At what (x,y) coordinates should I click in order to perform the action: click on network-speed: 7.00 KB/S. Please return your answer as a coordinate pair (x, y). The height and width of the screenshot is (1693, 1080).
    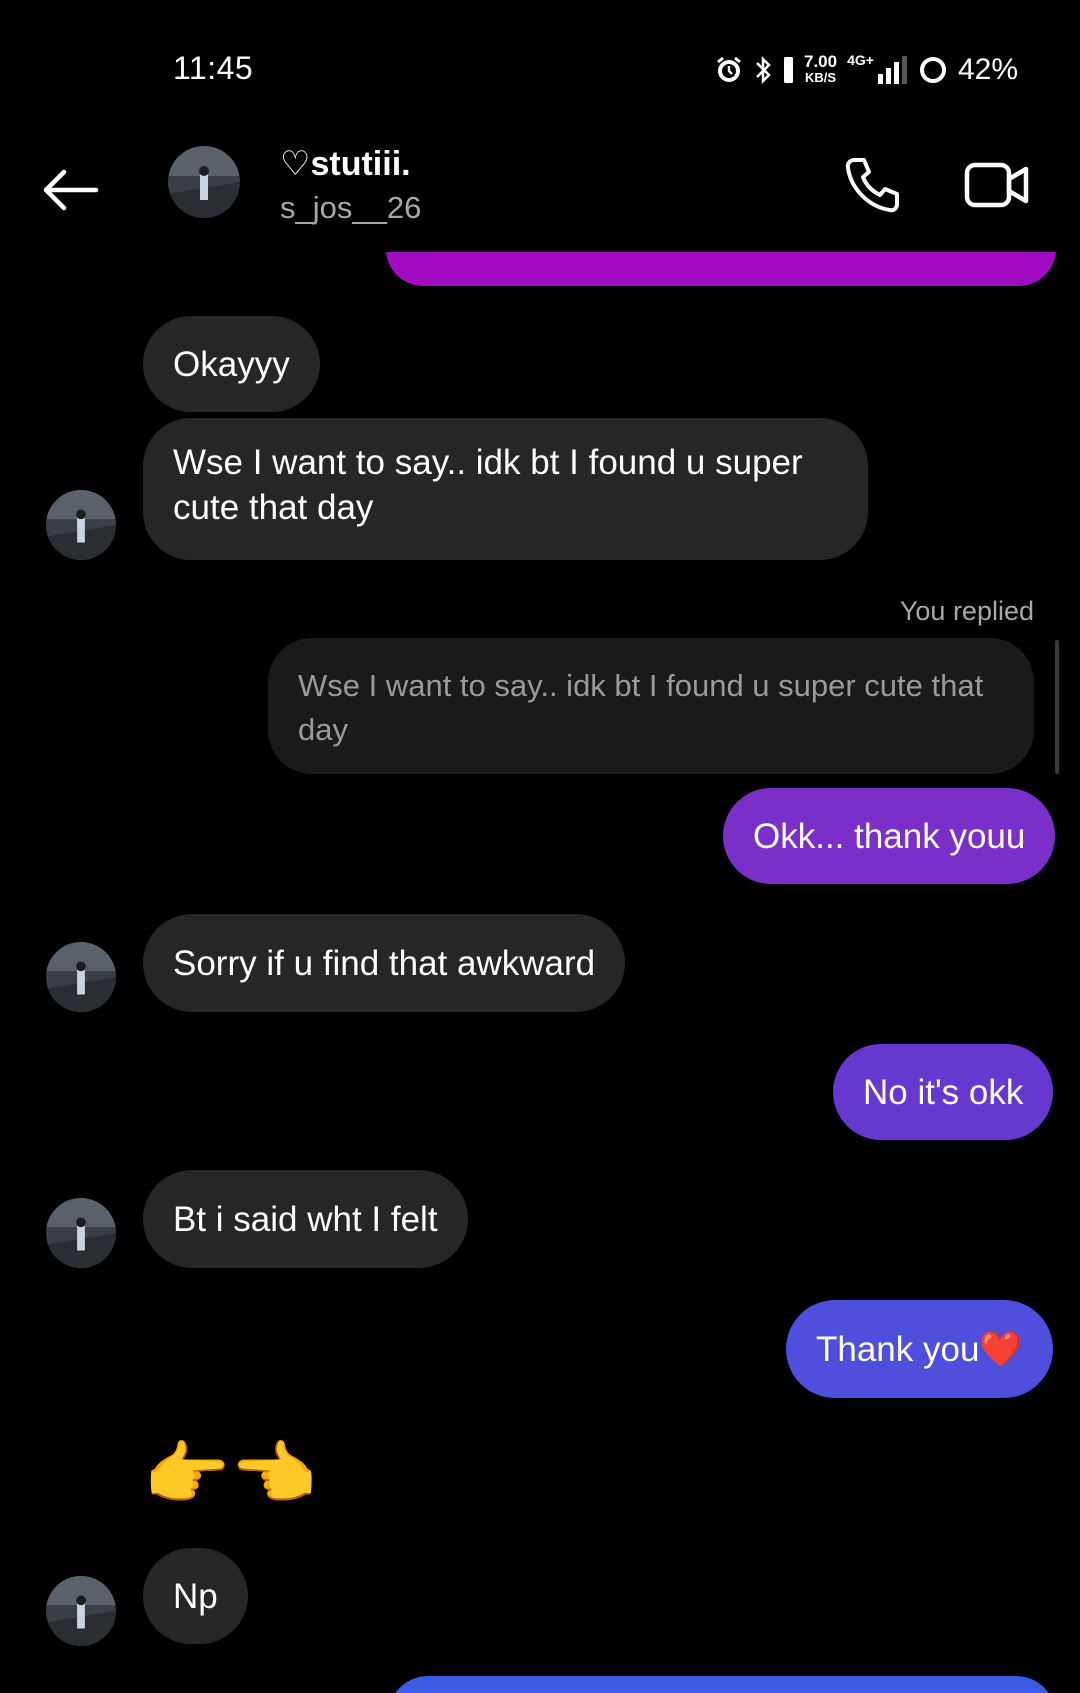
    Looking at the image, I should click on (821, 69).